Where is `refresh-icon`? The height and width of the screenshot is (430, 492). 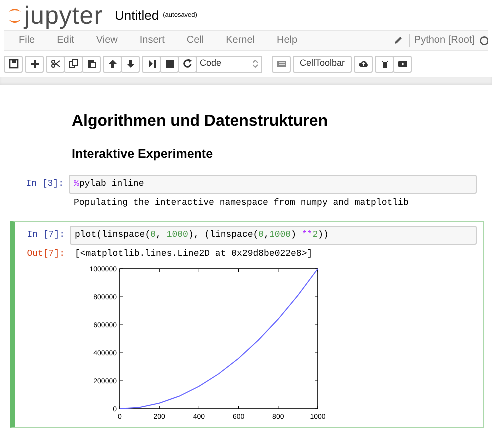 refresh-icon is located at coordinates (187, 64).